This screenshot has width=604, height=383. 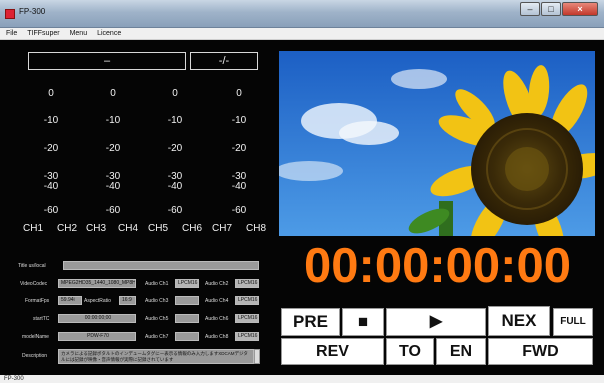 I want to click on prev-button: PRE, so click(x=310, y=322).